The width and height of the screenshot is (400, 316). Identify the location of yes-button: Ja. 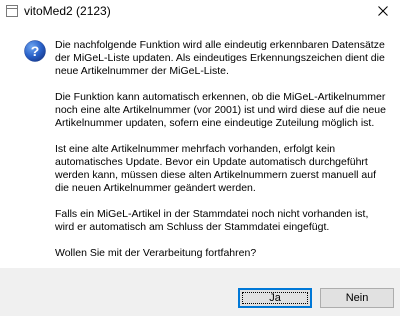
(275, 298).